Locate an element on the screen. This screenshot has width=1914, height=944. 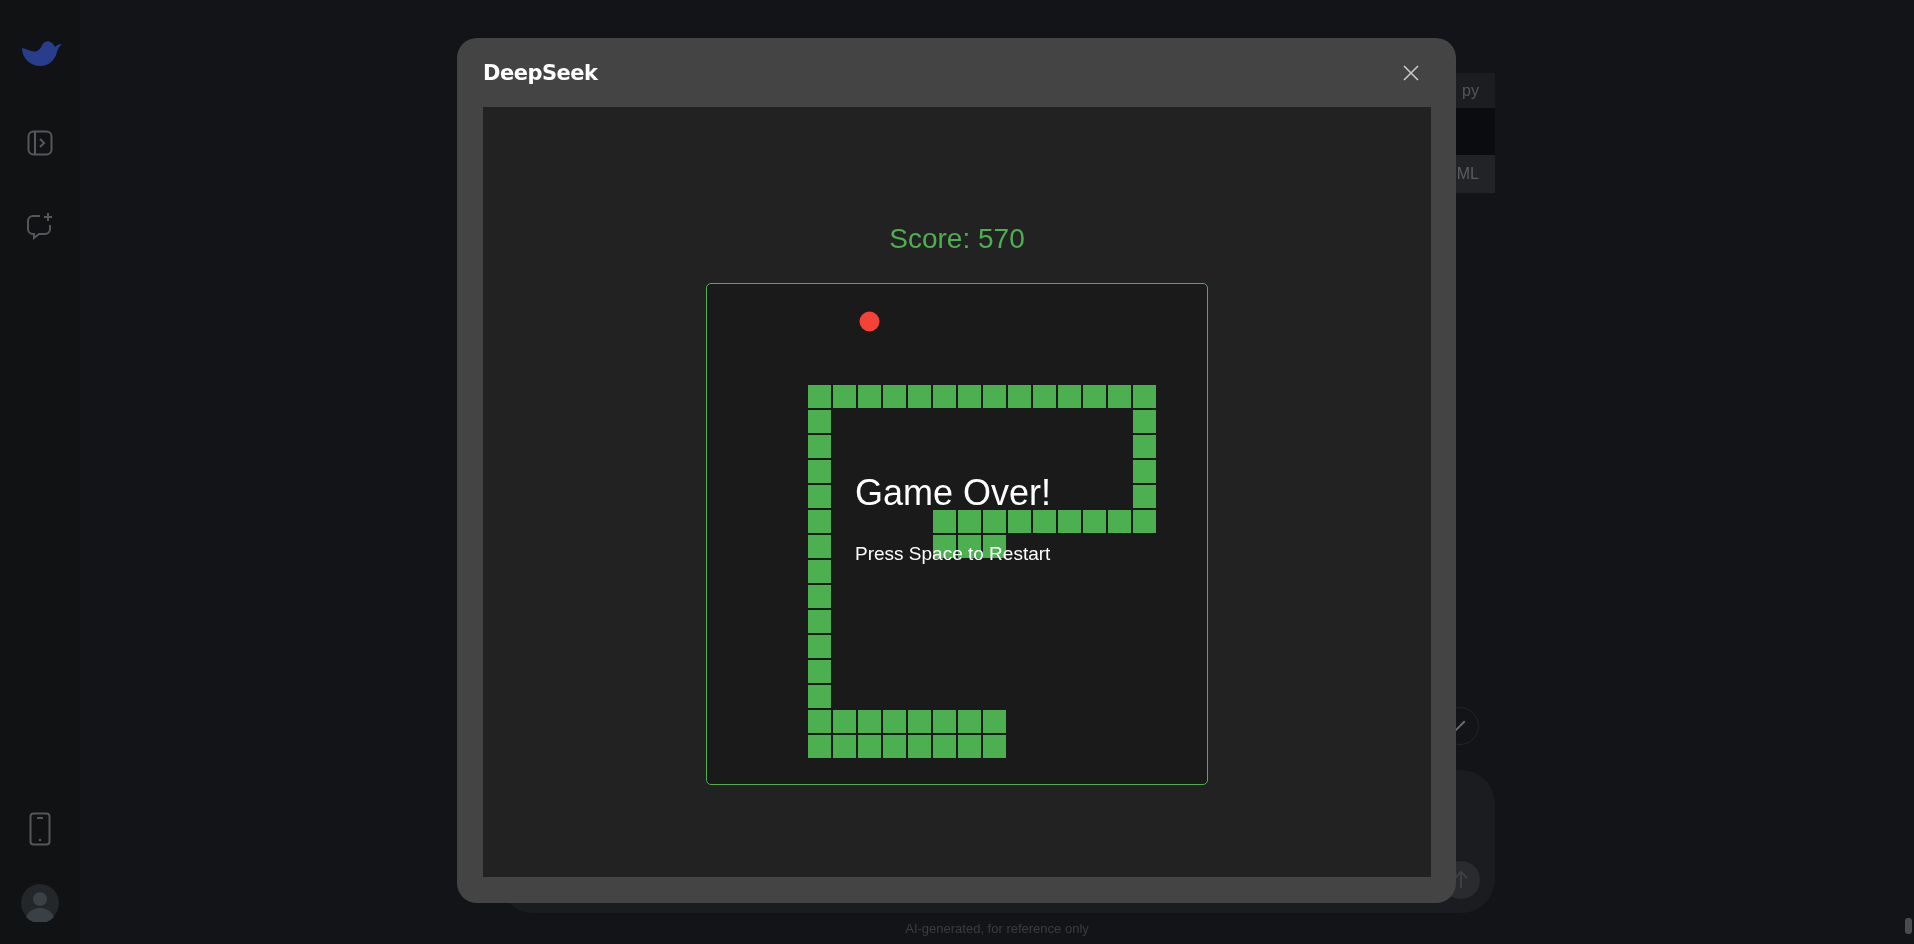
score-text: Score: 570 is located at coordinates (957, 239).